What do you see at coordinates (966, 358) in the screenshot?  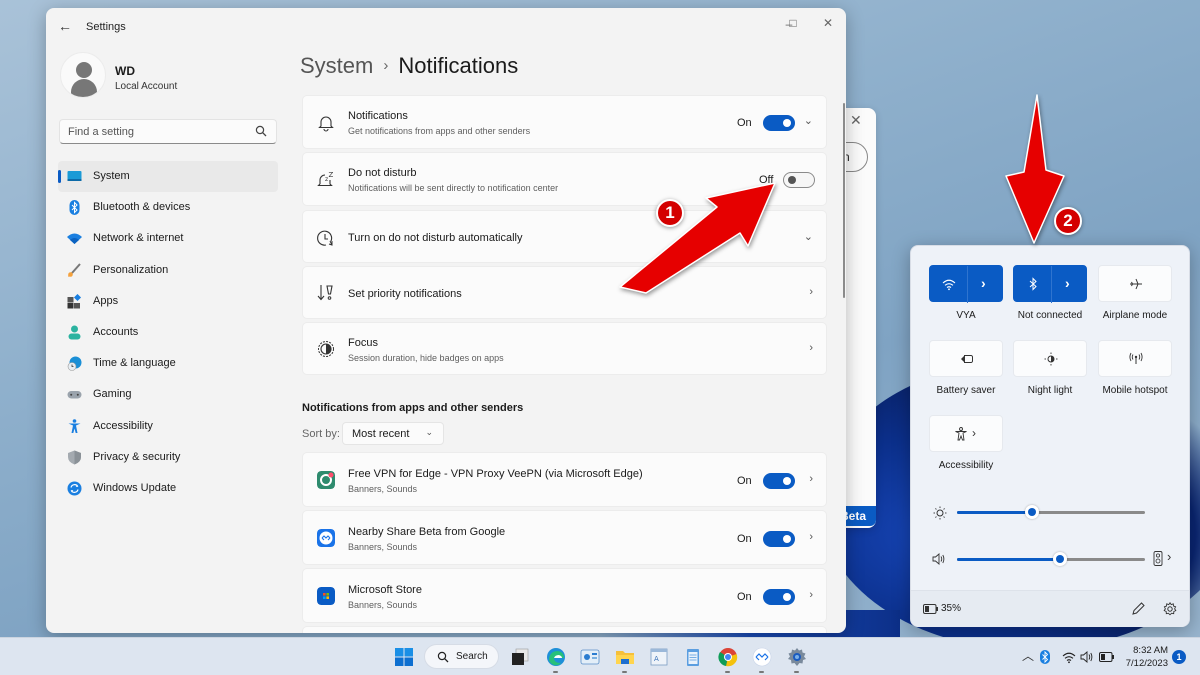 I see `battery-saver-tile` at bounding box center [966, 358].